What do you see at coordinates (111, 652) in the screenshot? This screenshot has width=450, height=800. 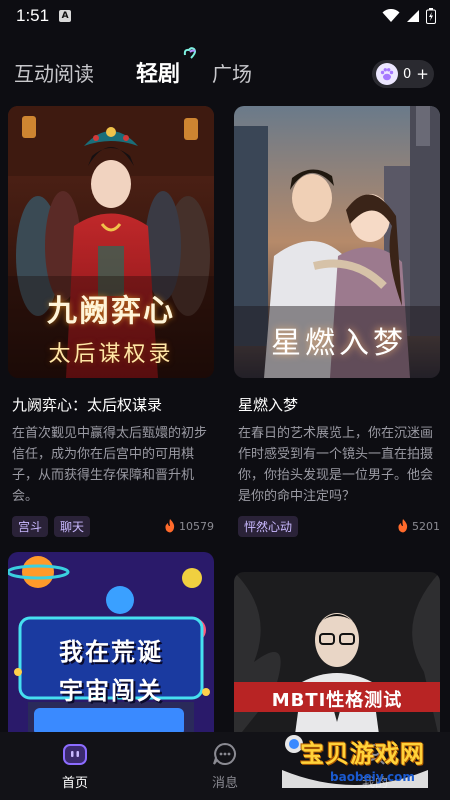 I see `cover-title: 我在荒诞` at bounding box center [111, 652].